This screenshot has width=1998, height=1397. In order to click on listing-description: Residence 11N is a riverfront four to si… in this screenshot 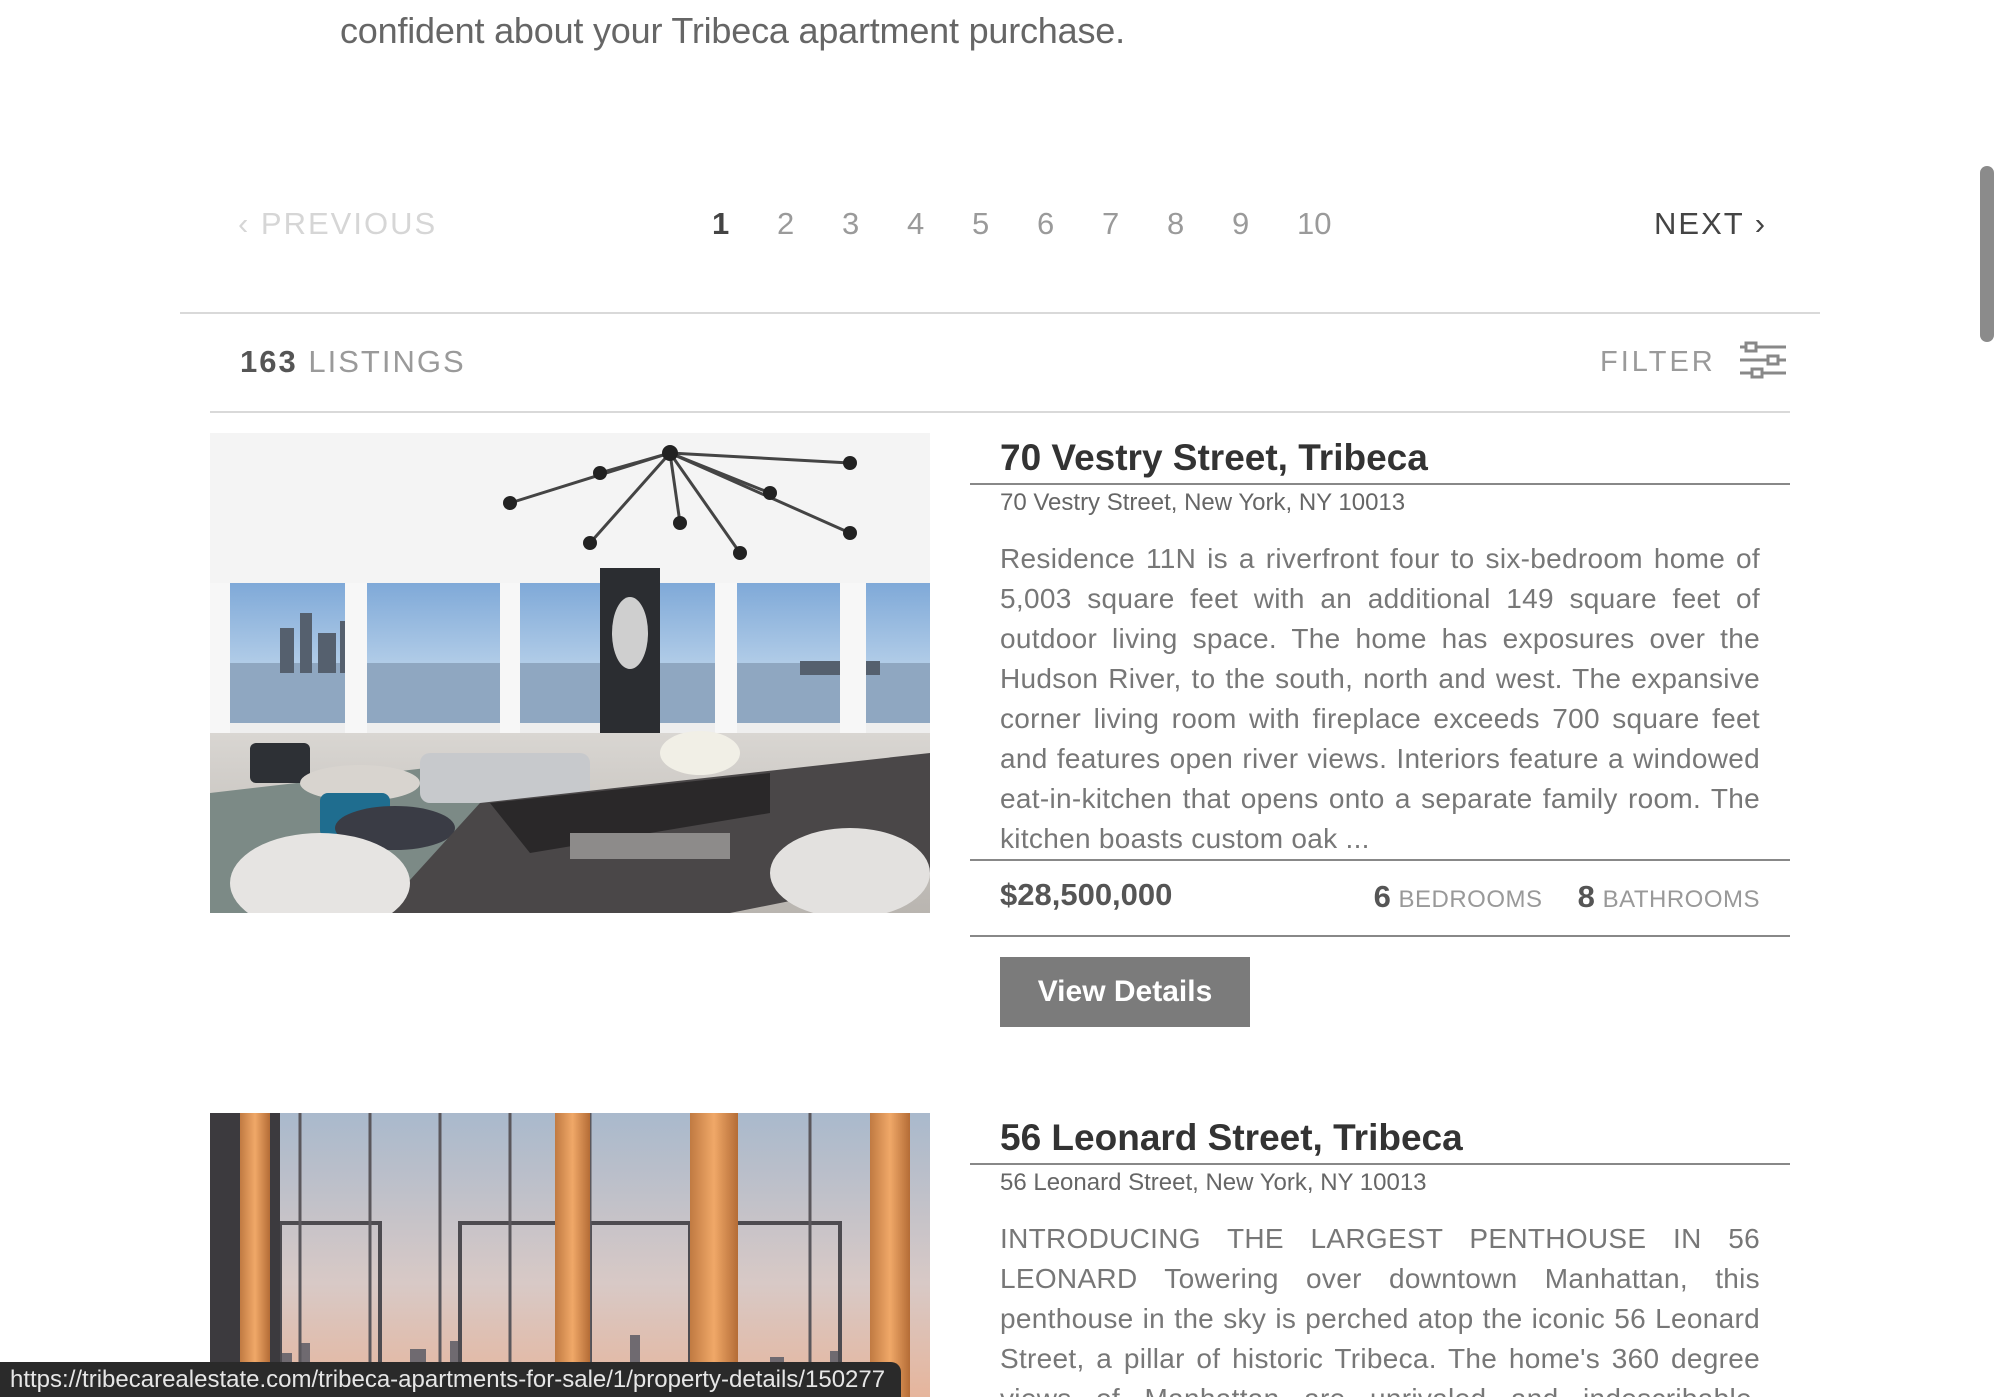, I will do `click(1380, 698)`.